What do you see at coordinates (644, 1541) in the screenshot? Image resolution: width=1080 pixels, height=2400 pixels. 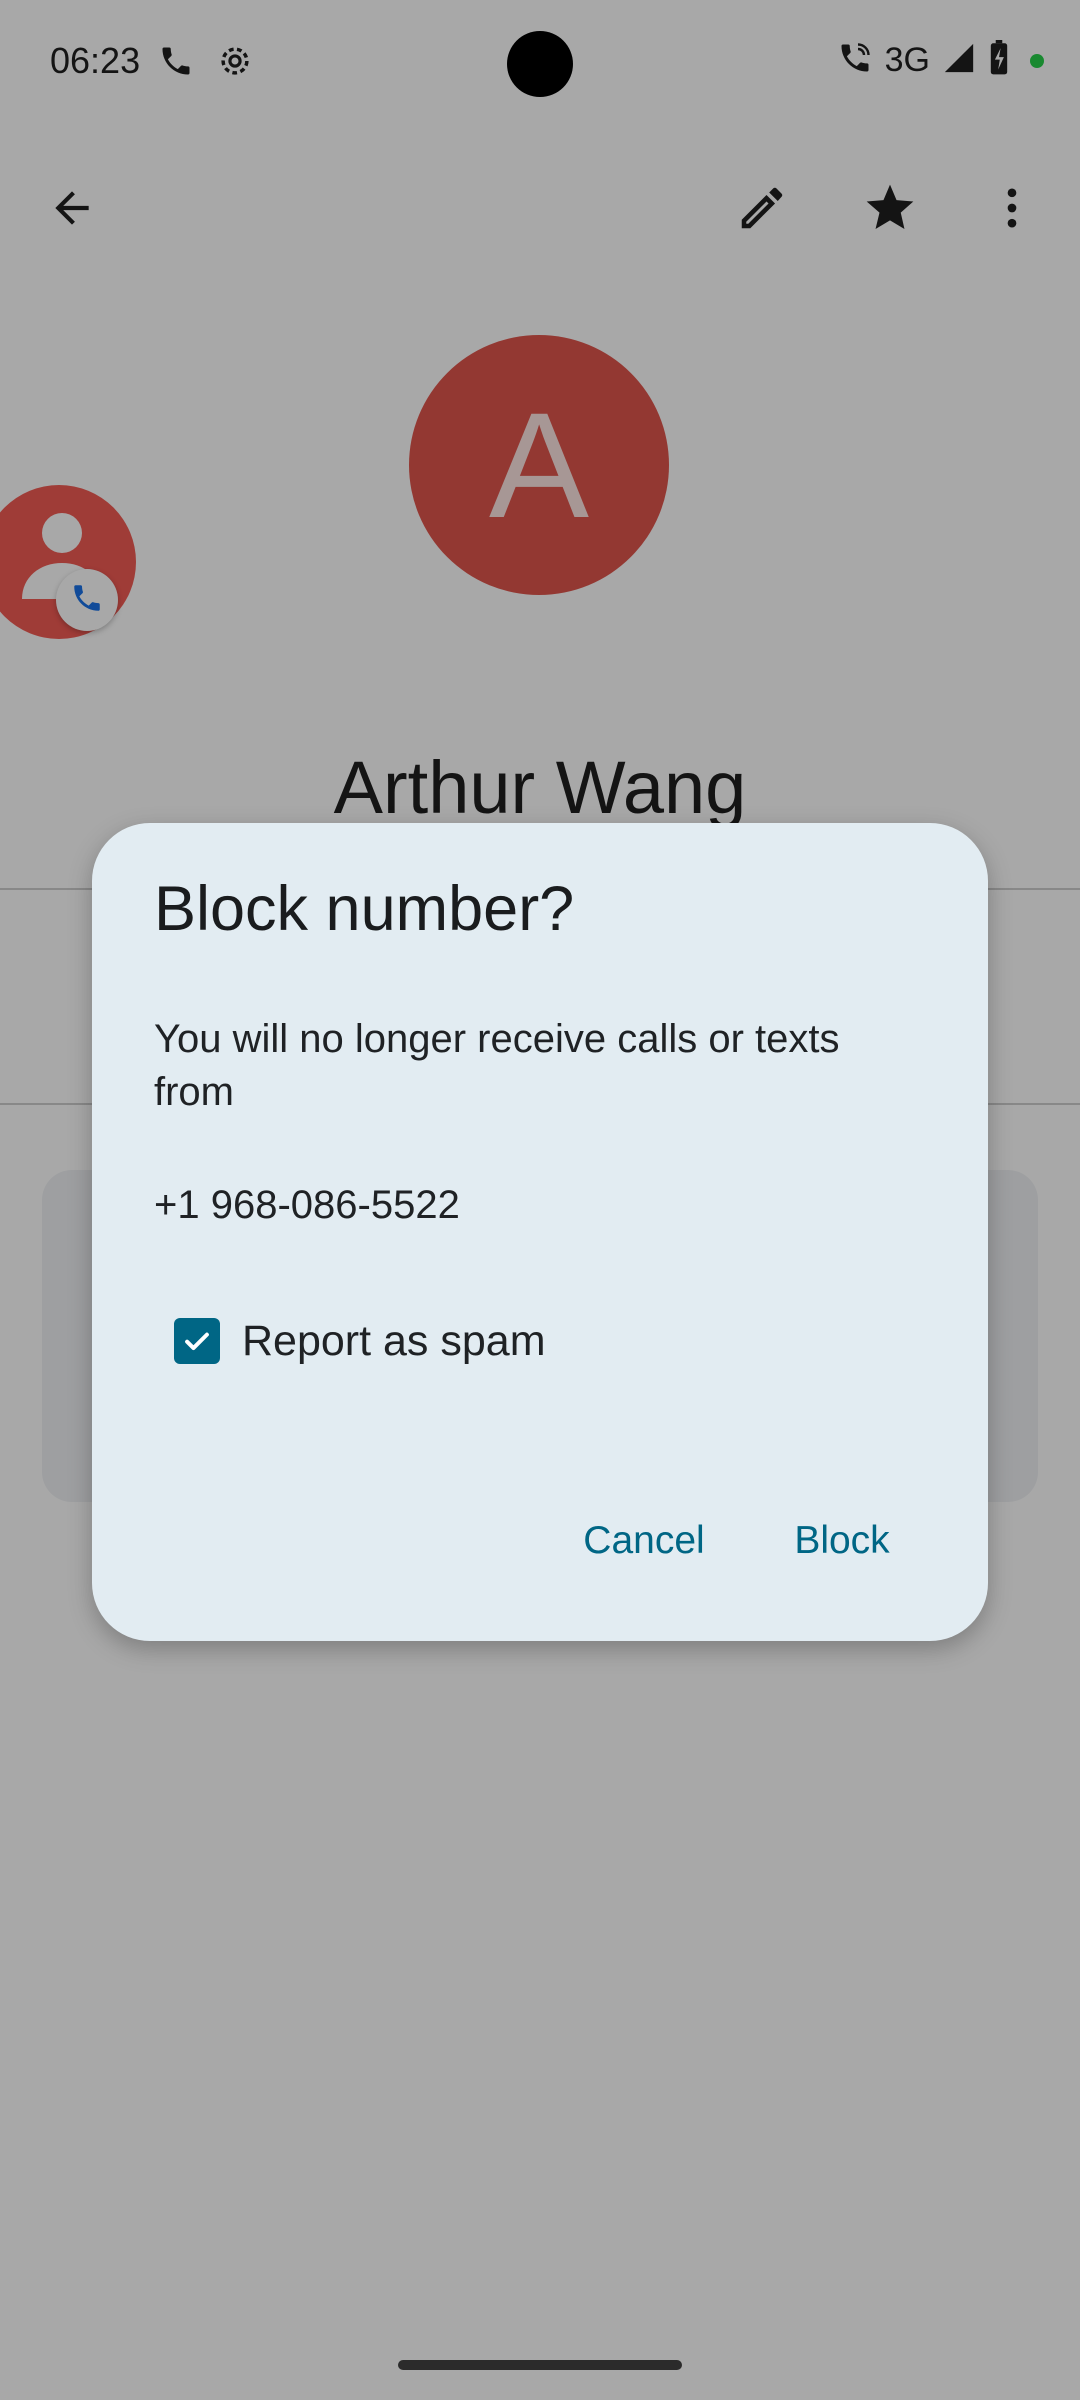 I see `cancel-button: Cancel` at bounding box center [644, 1541].